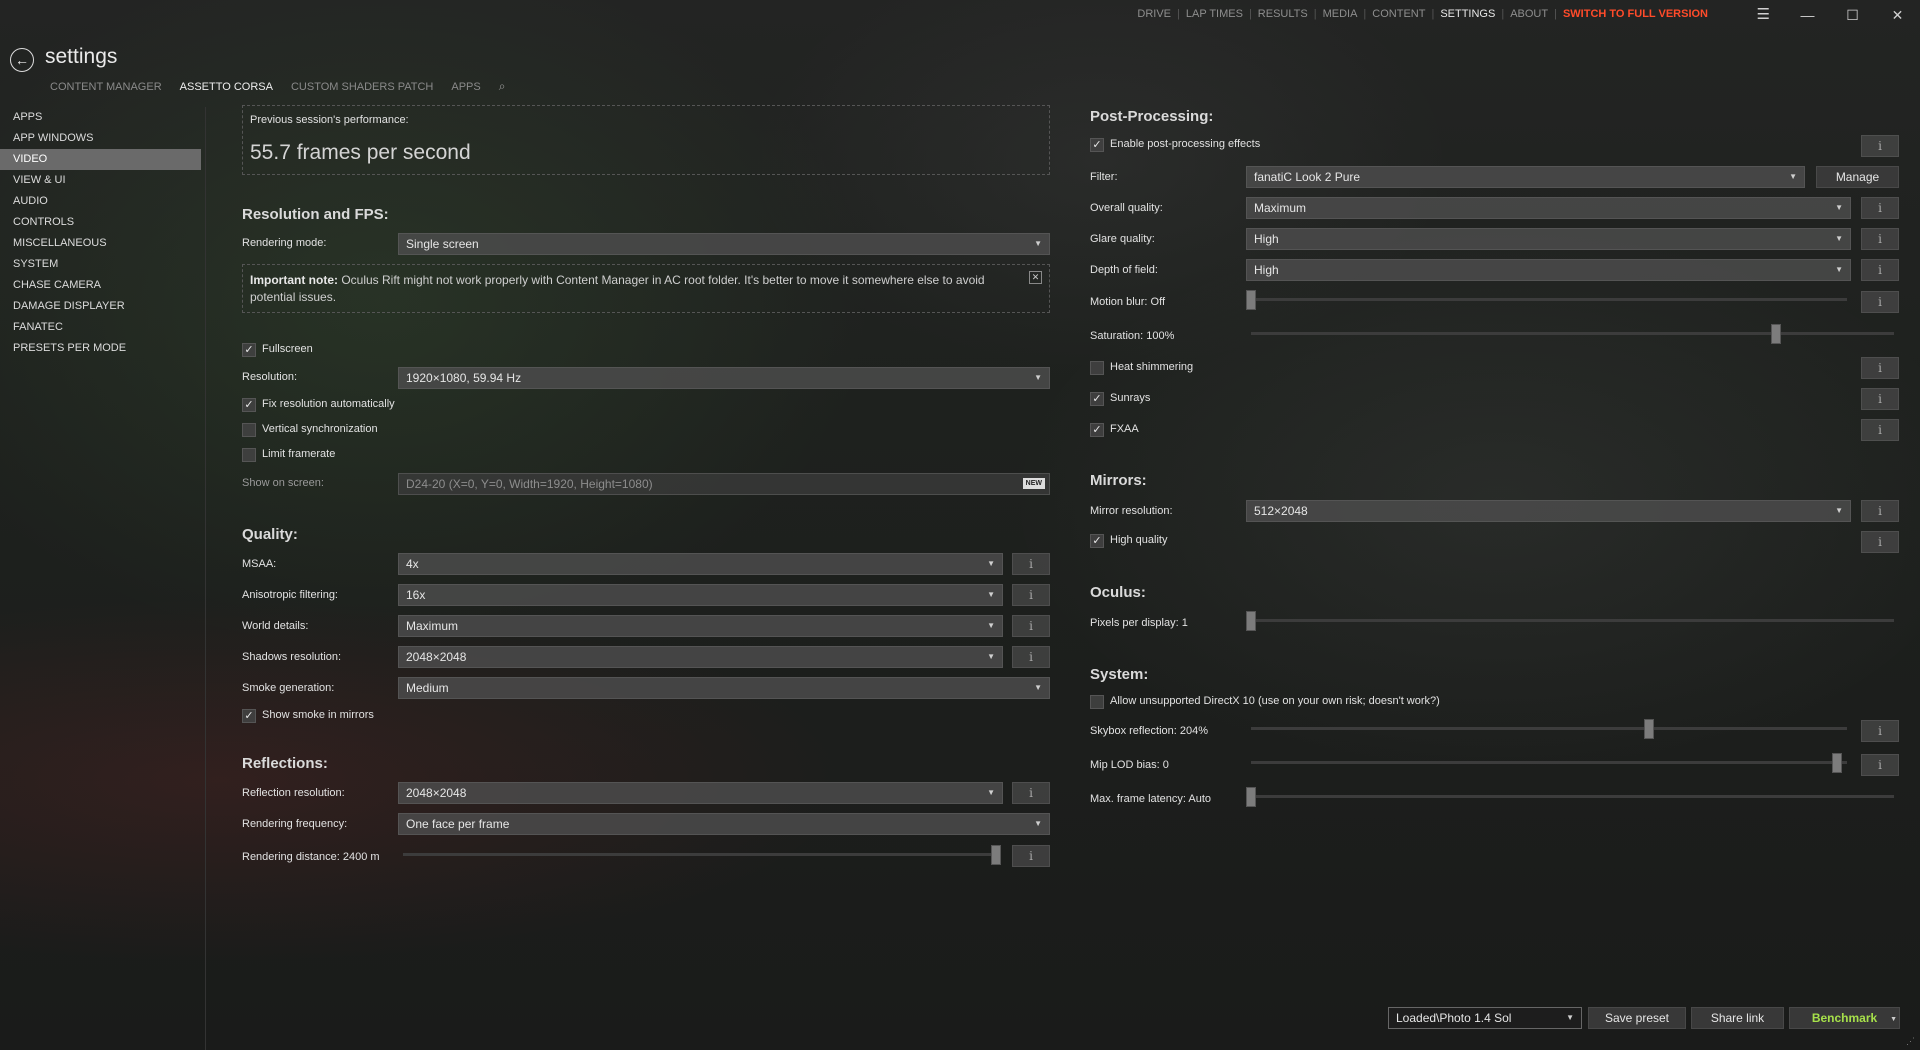 This screenshot has height=1050, width=1920. Describe the element at coordinates (270, 534) in the screenshot. I see `quality-header: Quality:` at that location.